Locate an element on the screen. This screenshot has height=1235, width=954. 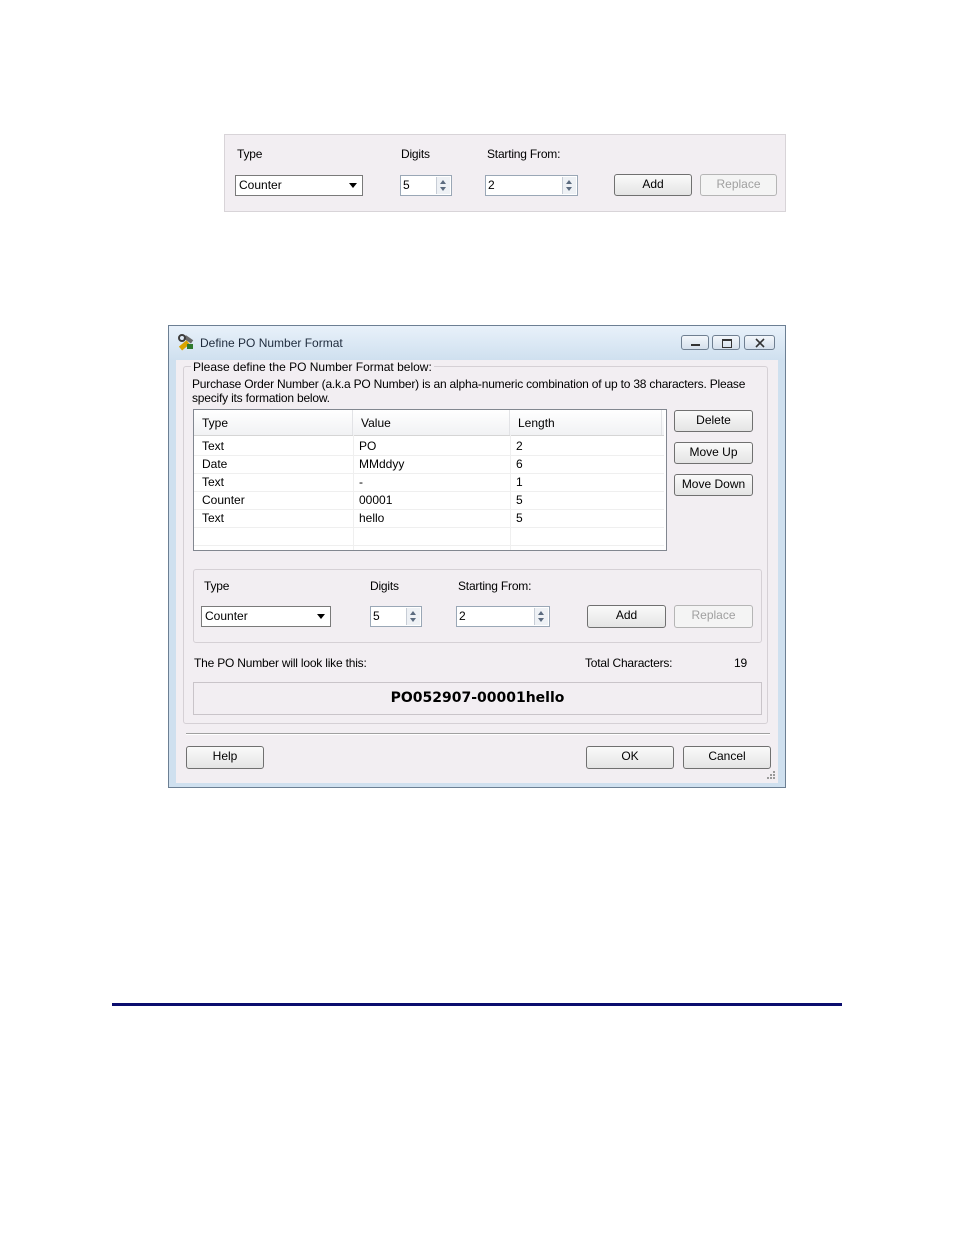
table-row: Counter 00001 5 is located at coordinates (429, 500).